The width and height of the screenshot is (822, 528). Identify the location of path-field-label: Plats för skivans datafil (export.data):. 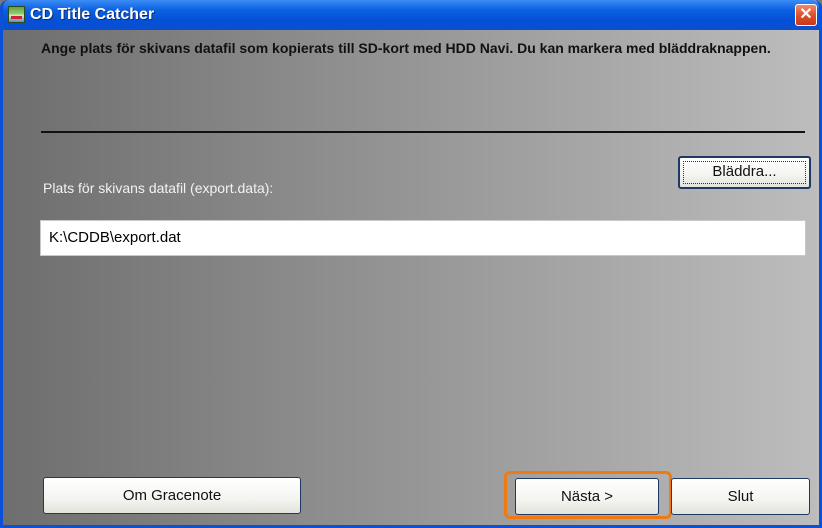
(158, 188).